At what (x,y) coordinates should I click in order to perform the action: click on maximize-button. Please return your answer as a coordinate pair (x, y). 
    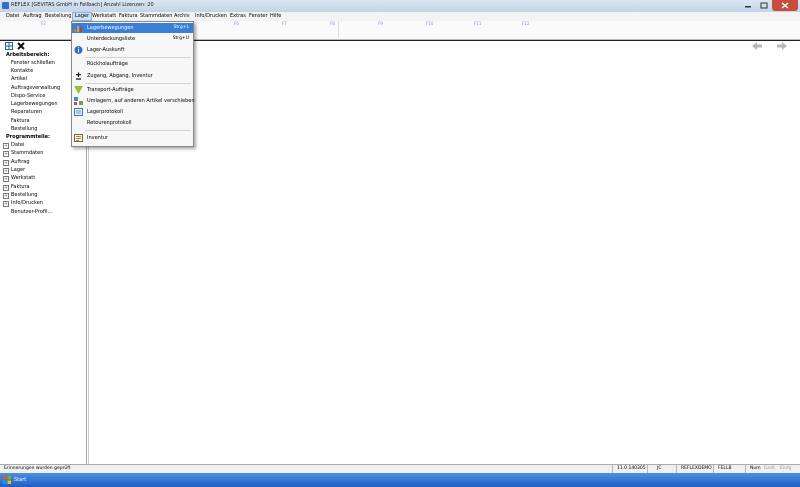
    Looking at the image, I should click on (764, 5).